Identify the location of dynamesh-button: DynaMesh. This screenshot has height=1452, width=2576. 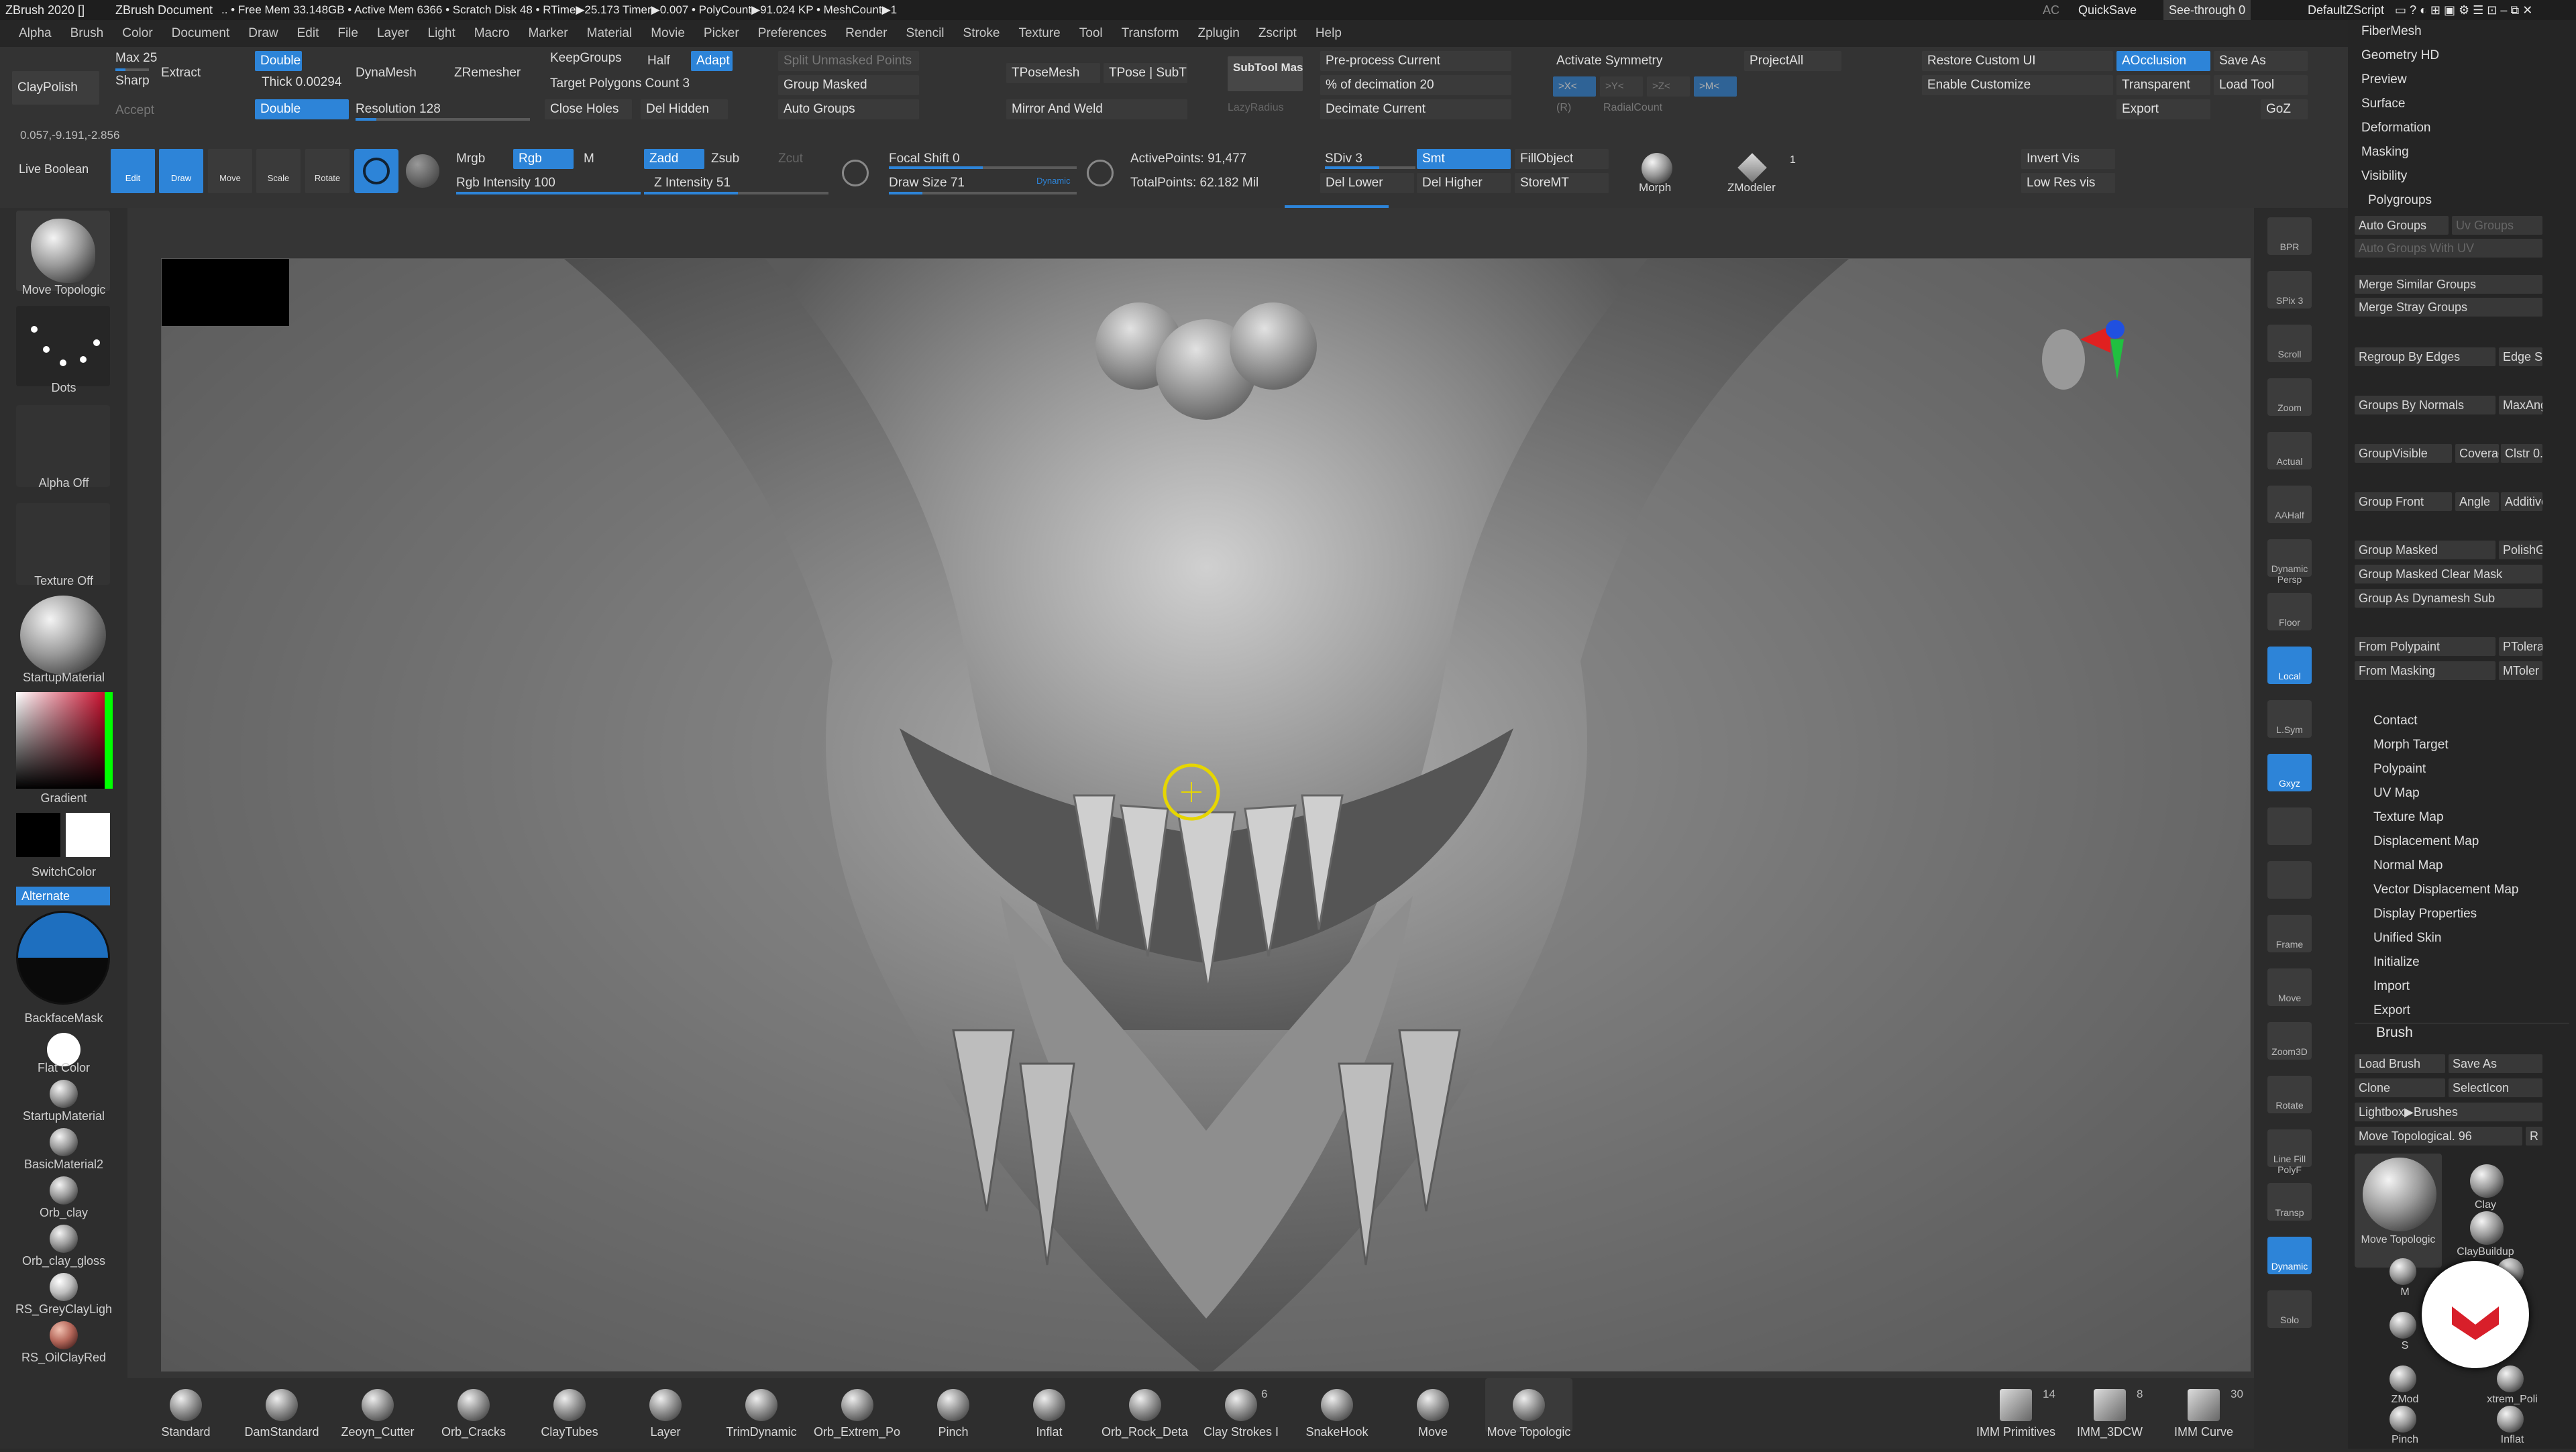
(386, 73).